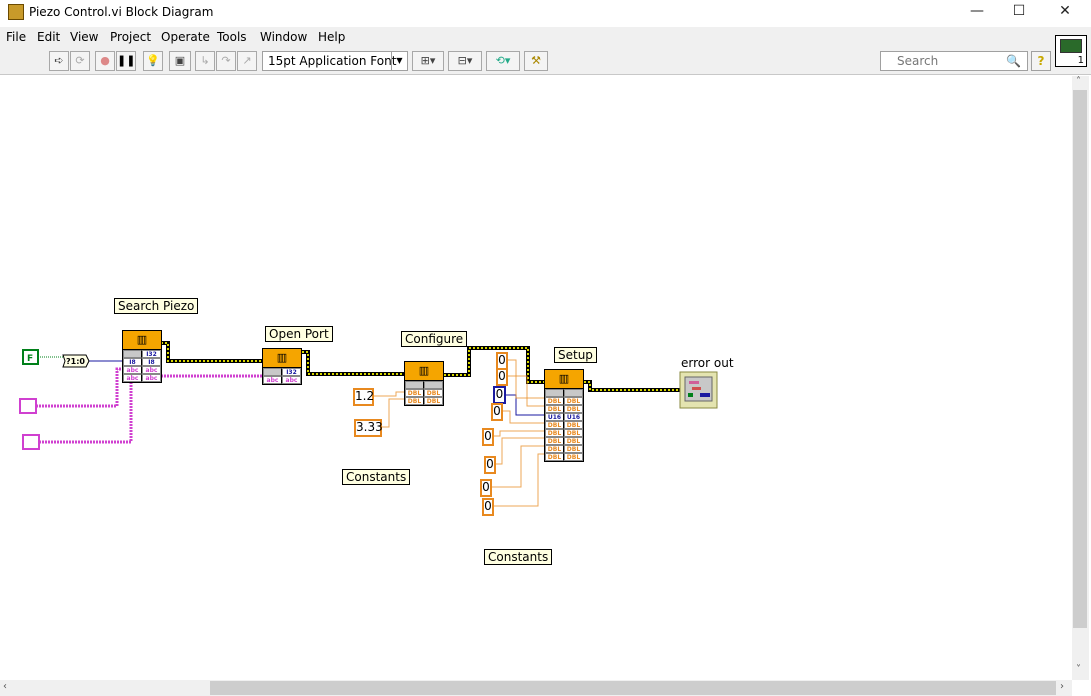  What do you see at coordinates (1078, 81) in the screenshot?
I see `scroll-up-icon: ˄` at bounding box center [1078, 81].